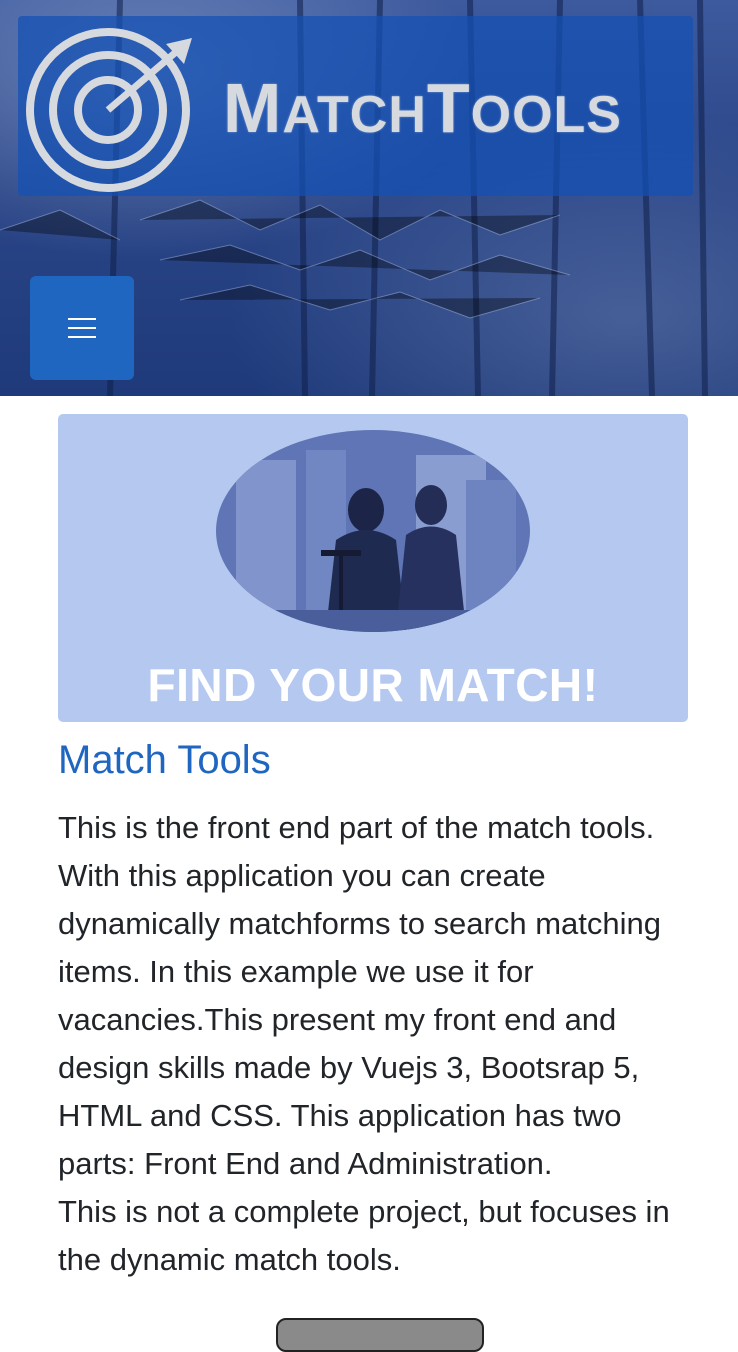  What do you see at coordinates (82, 328) in the screenshot?
I see `menu-toggle-button` at bounding box center [82, 328].